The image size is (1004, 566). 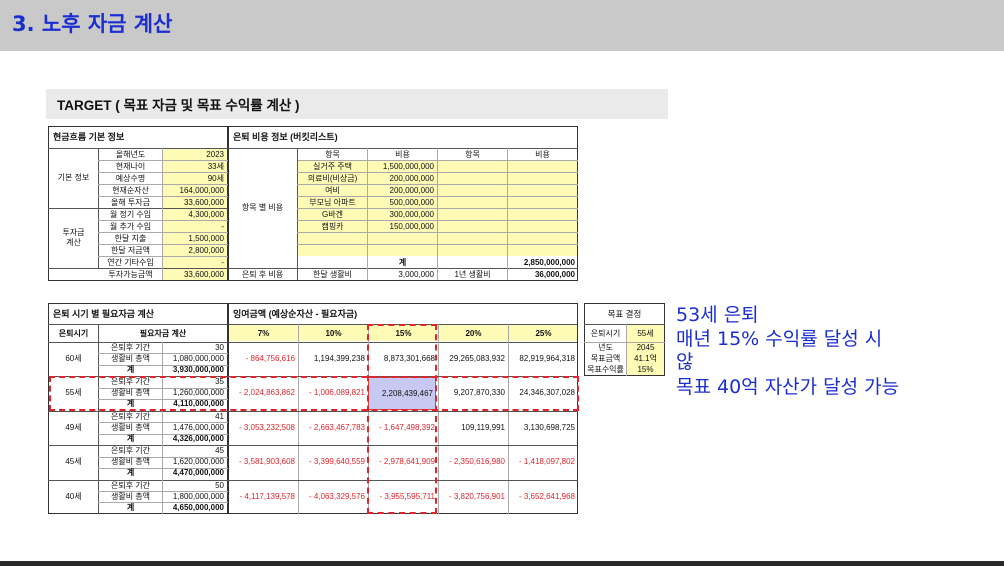 What do you see at coordinates (336, 496) in the screenshot?
I see `surplus-value: - 4,063,329,576` at bounding box center [336, 496].